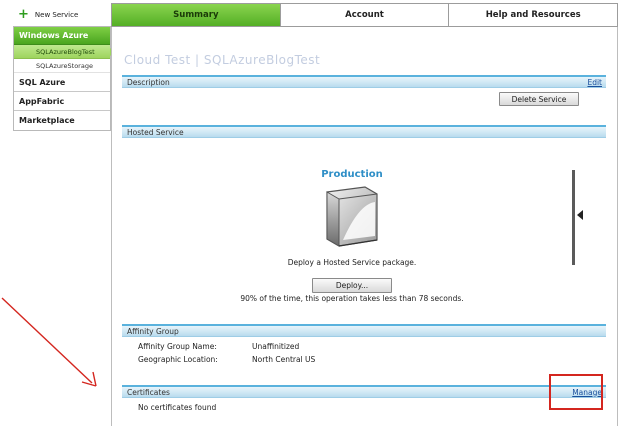 Image resolution: width=623 pixels, height=426 pixels. I want to click on plus-icon: +, so click(23, 14).